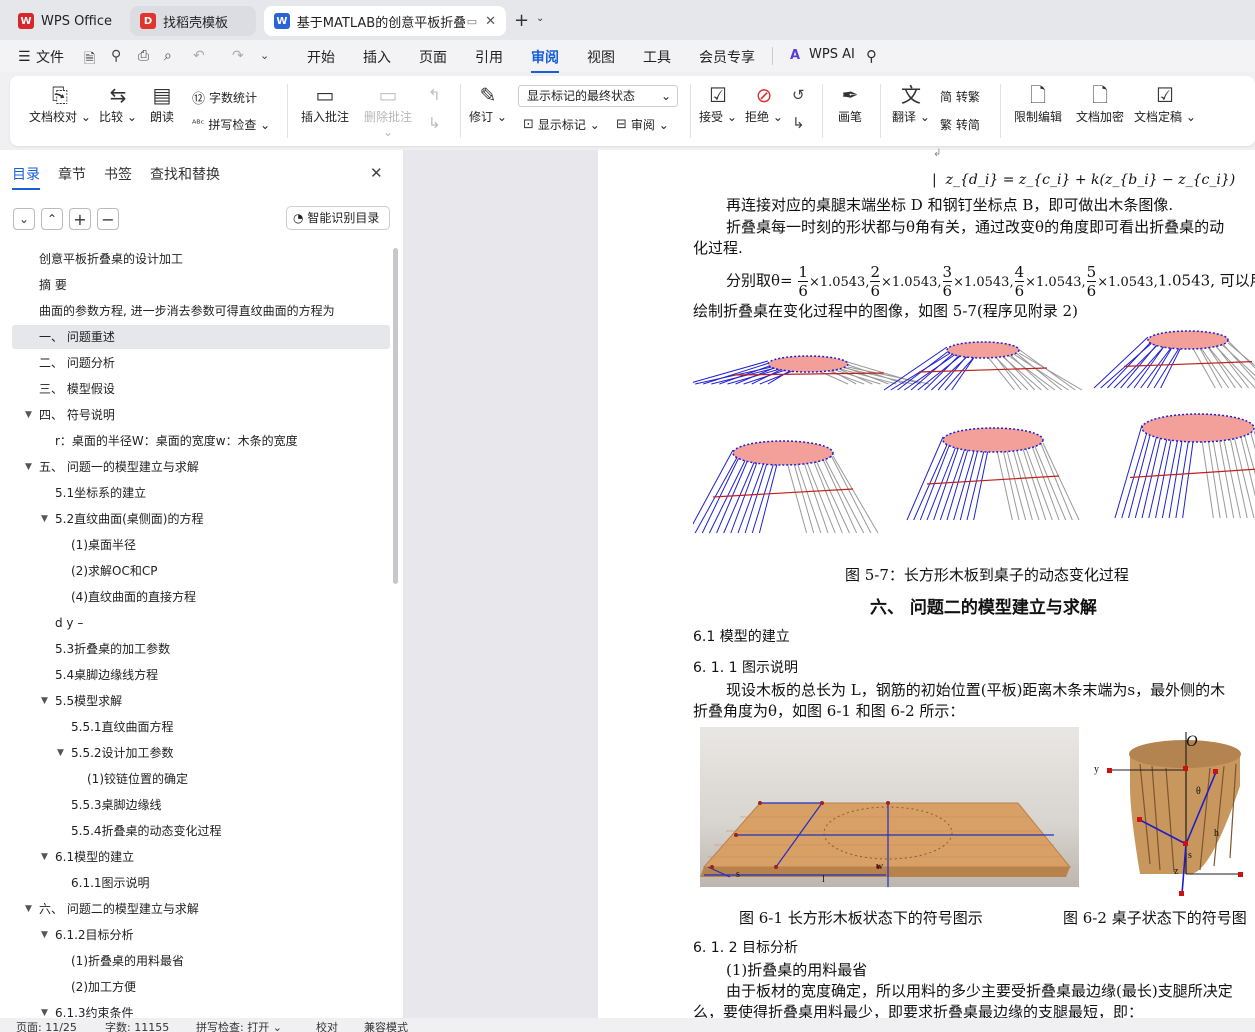 This screenshot has height=1032, width=1255. What do you see at coordinates (106, 675) in the screenshot?
I see `toc-item: 5.4桌脚边缘线方程` at bounding box center [106, 675].